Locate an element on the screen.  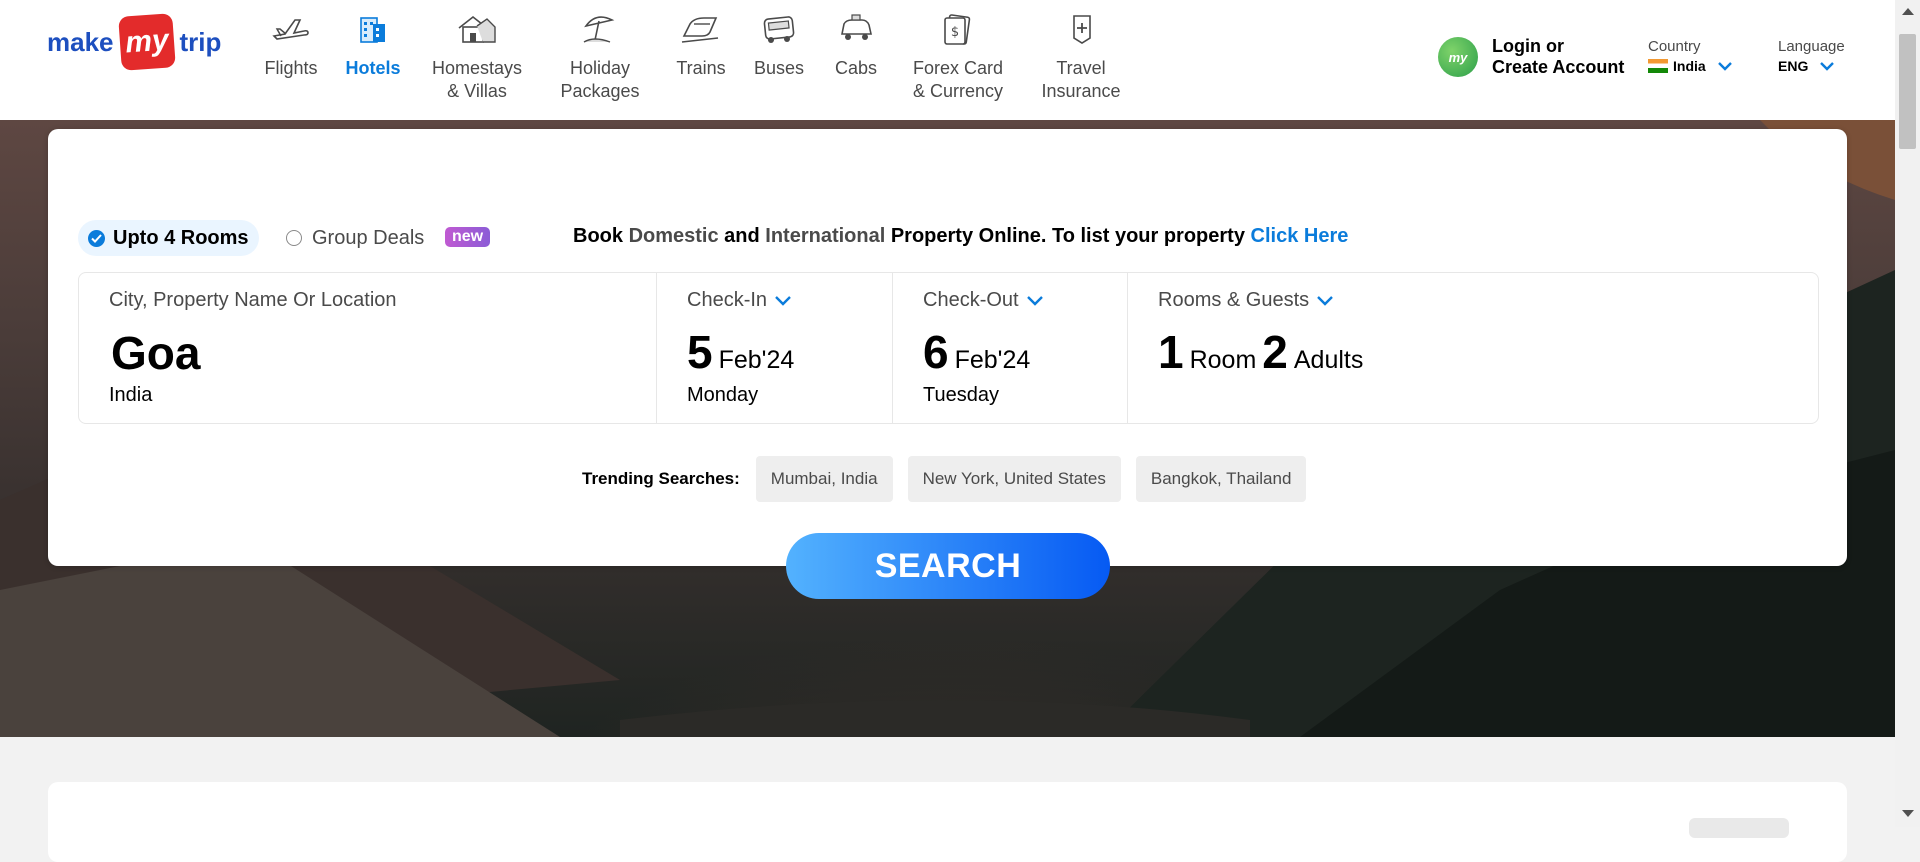
checkin-day: 5 is located at coordinates (700, 352).